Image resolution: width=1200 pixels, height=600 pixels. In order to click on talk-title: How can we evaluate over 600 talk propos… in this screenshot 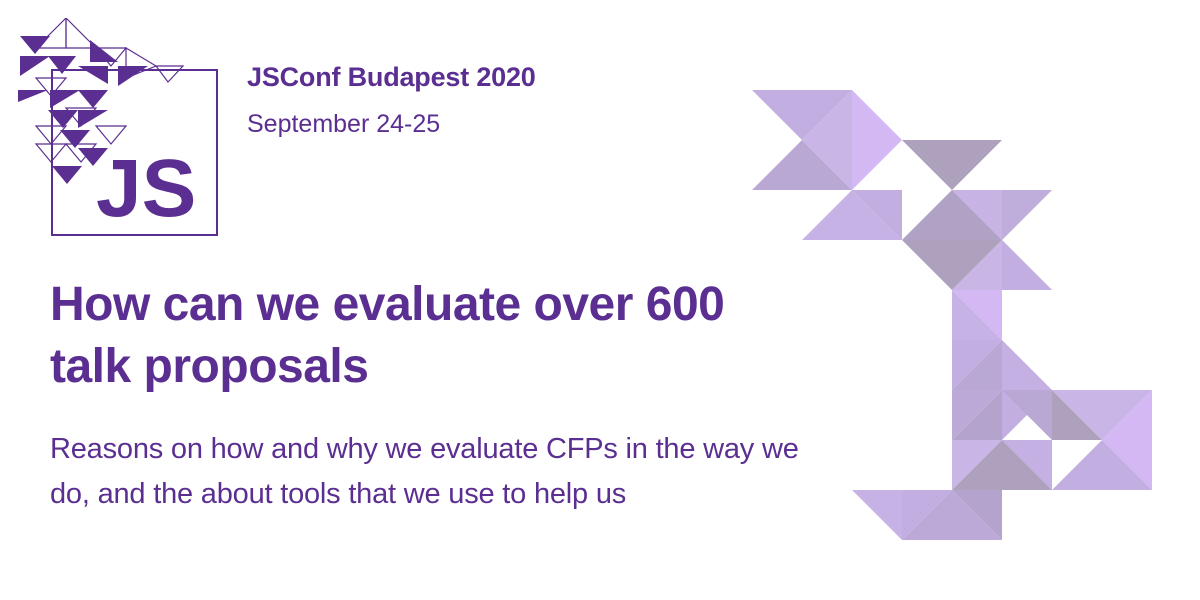, I will do `click(387, 335)`.